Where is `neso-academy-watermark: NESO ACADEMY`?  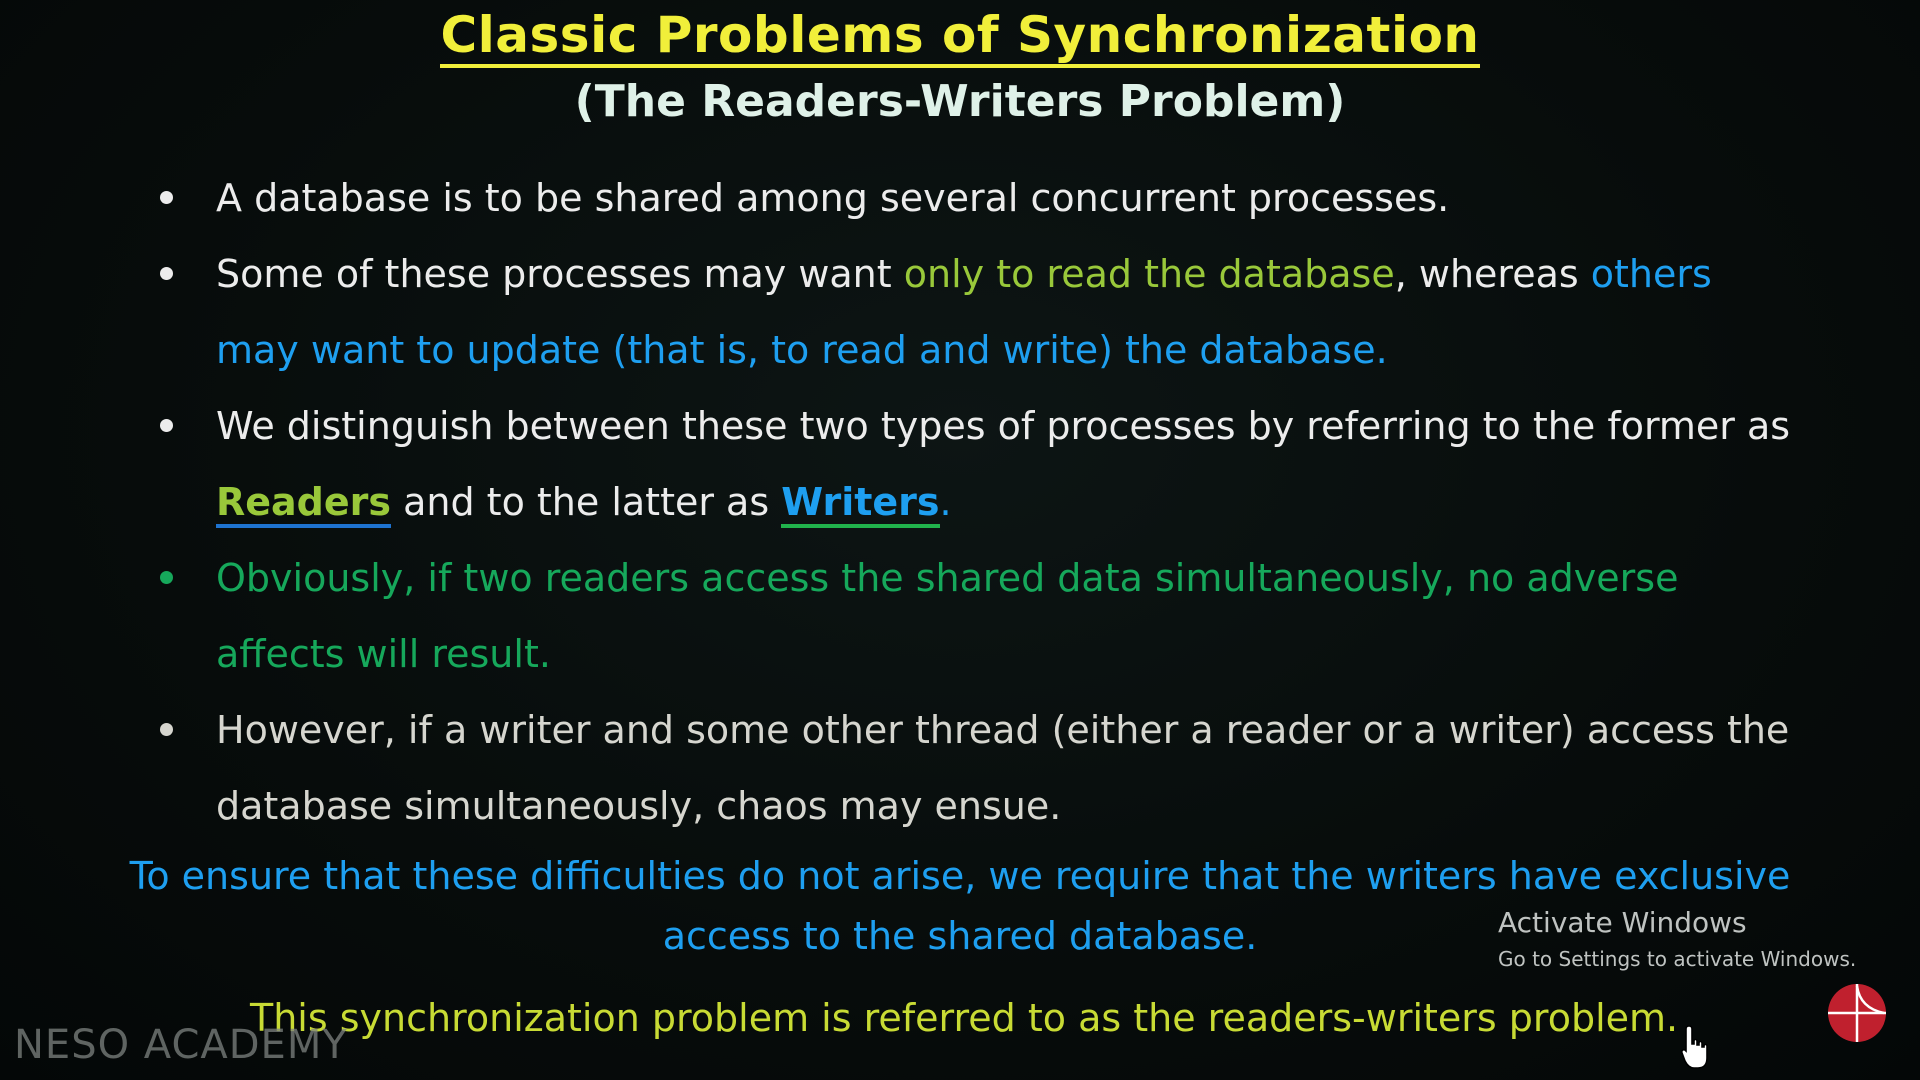 neso-academy-watermark: NESO ACADEMY is located at coordinates (181, 1045).